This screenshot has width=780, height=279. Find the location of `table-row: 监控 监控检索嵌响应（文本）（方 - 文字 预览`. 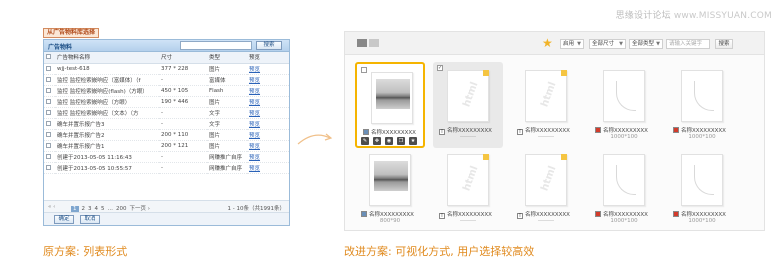

table-row: 监控 监控检索嵌响应（文本）（方 - 文字 预览 is located at coordinates (166, 113).